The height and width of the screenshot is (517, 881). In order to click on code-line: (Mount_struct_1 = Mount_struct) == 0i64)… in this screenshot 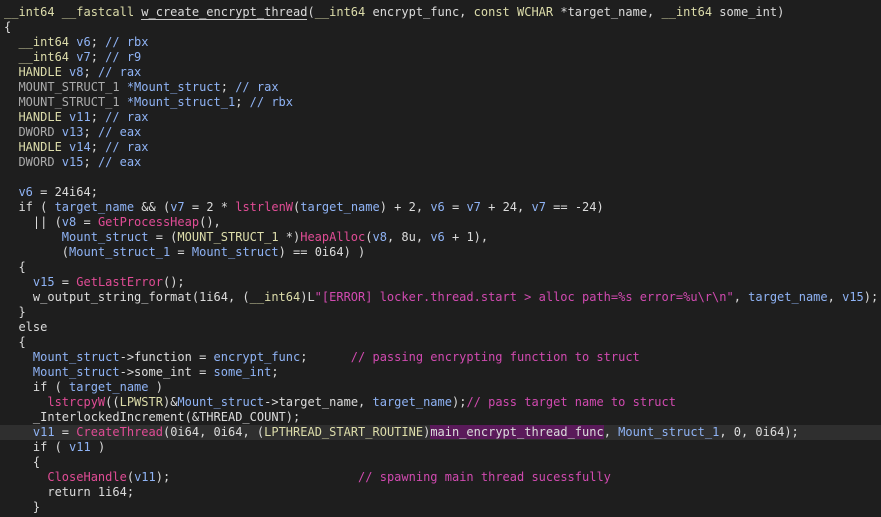, I will do `click(184, 252)`.